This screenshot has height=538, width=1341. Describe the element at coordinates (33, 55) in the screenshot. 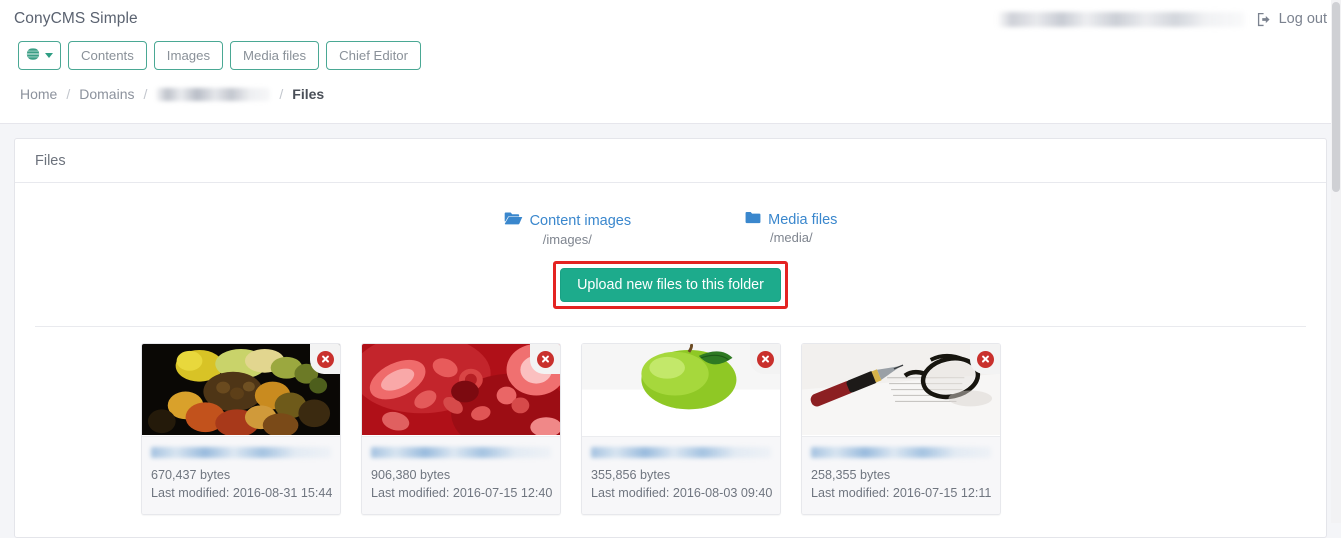

I see `globe-icon` at that location.